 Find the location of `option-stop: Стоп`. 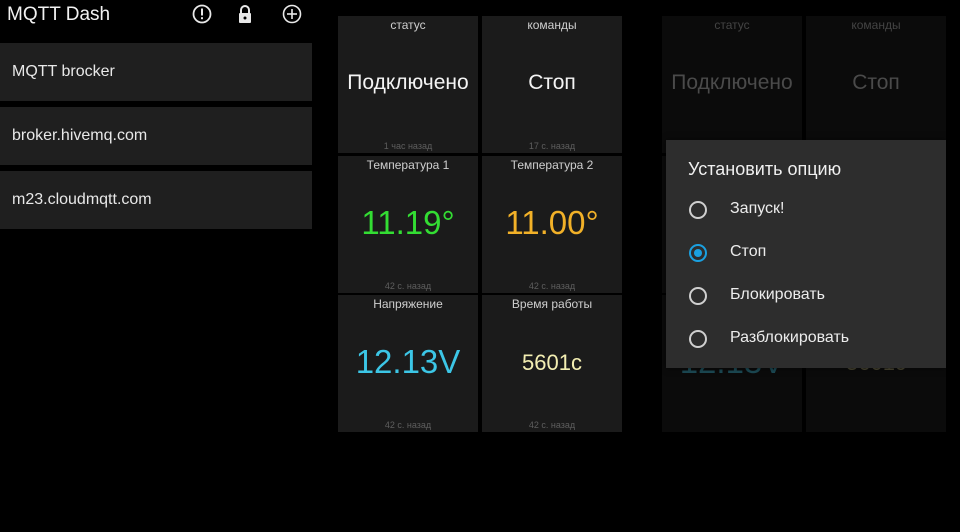

option-stop: Стоп is located at coordinates (806, 253).